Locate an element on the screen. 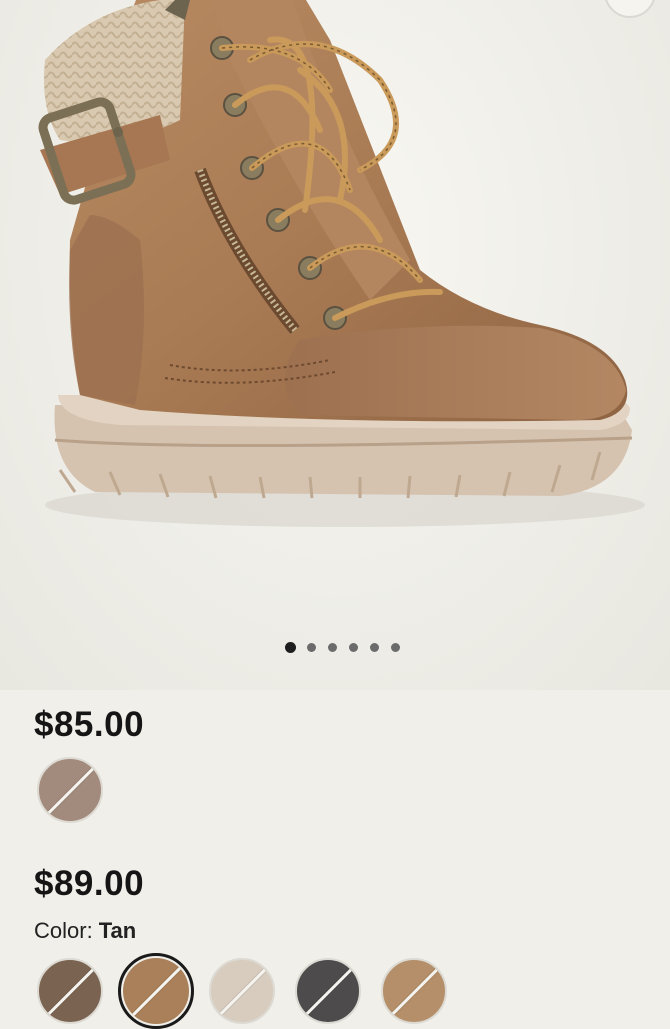 The width and height of the screenshot is (670, 1029). color-swatch-camel is located at coordinates (414, 991).